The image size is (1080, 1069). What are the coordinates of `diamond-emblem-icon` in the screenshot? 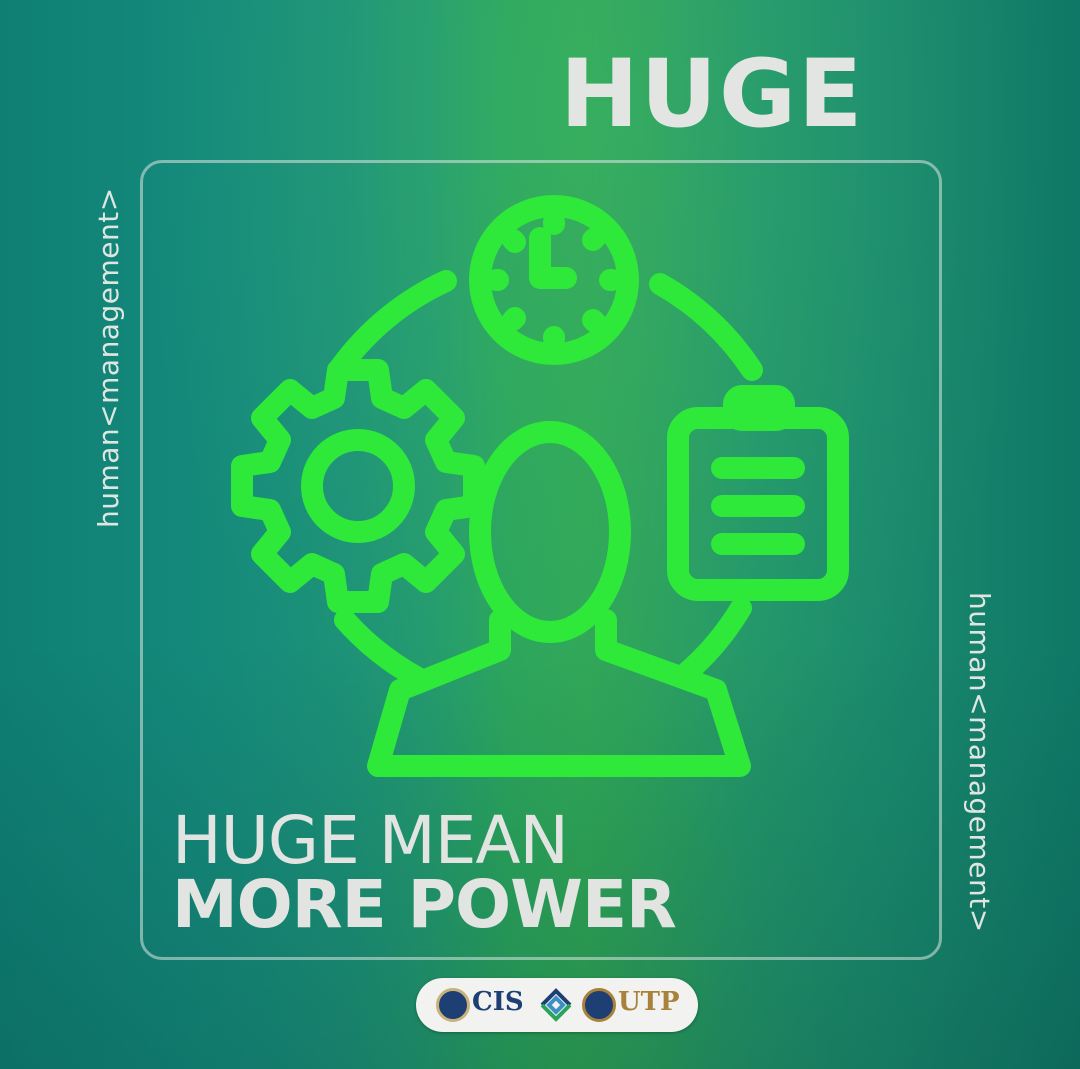 It's located at (556, 1005).